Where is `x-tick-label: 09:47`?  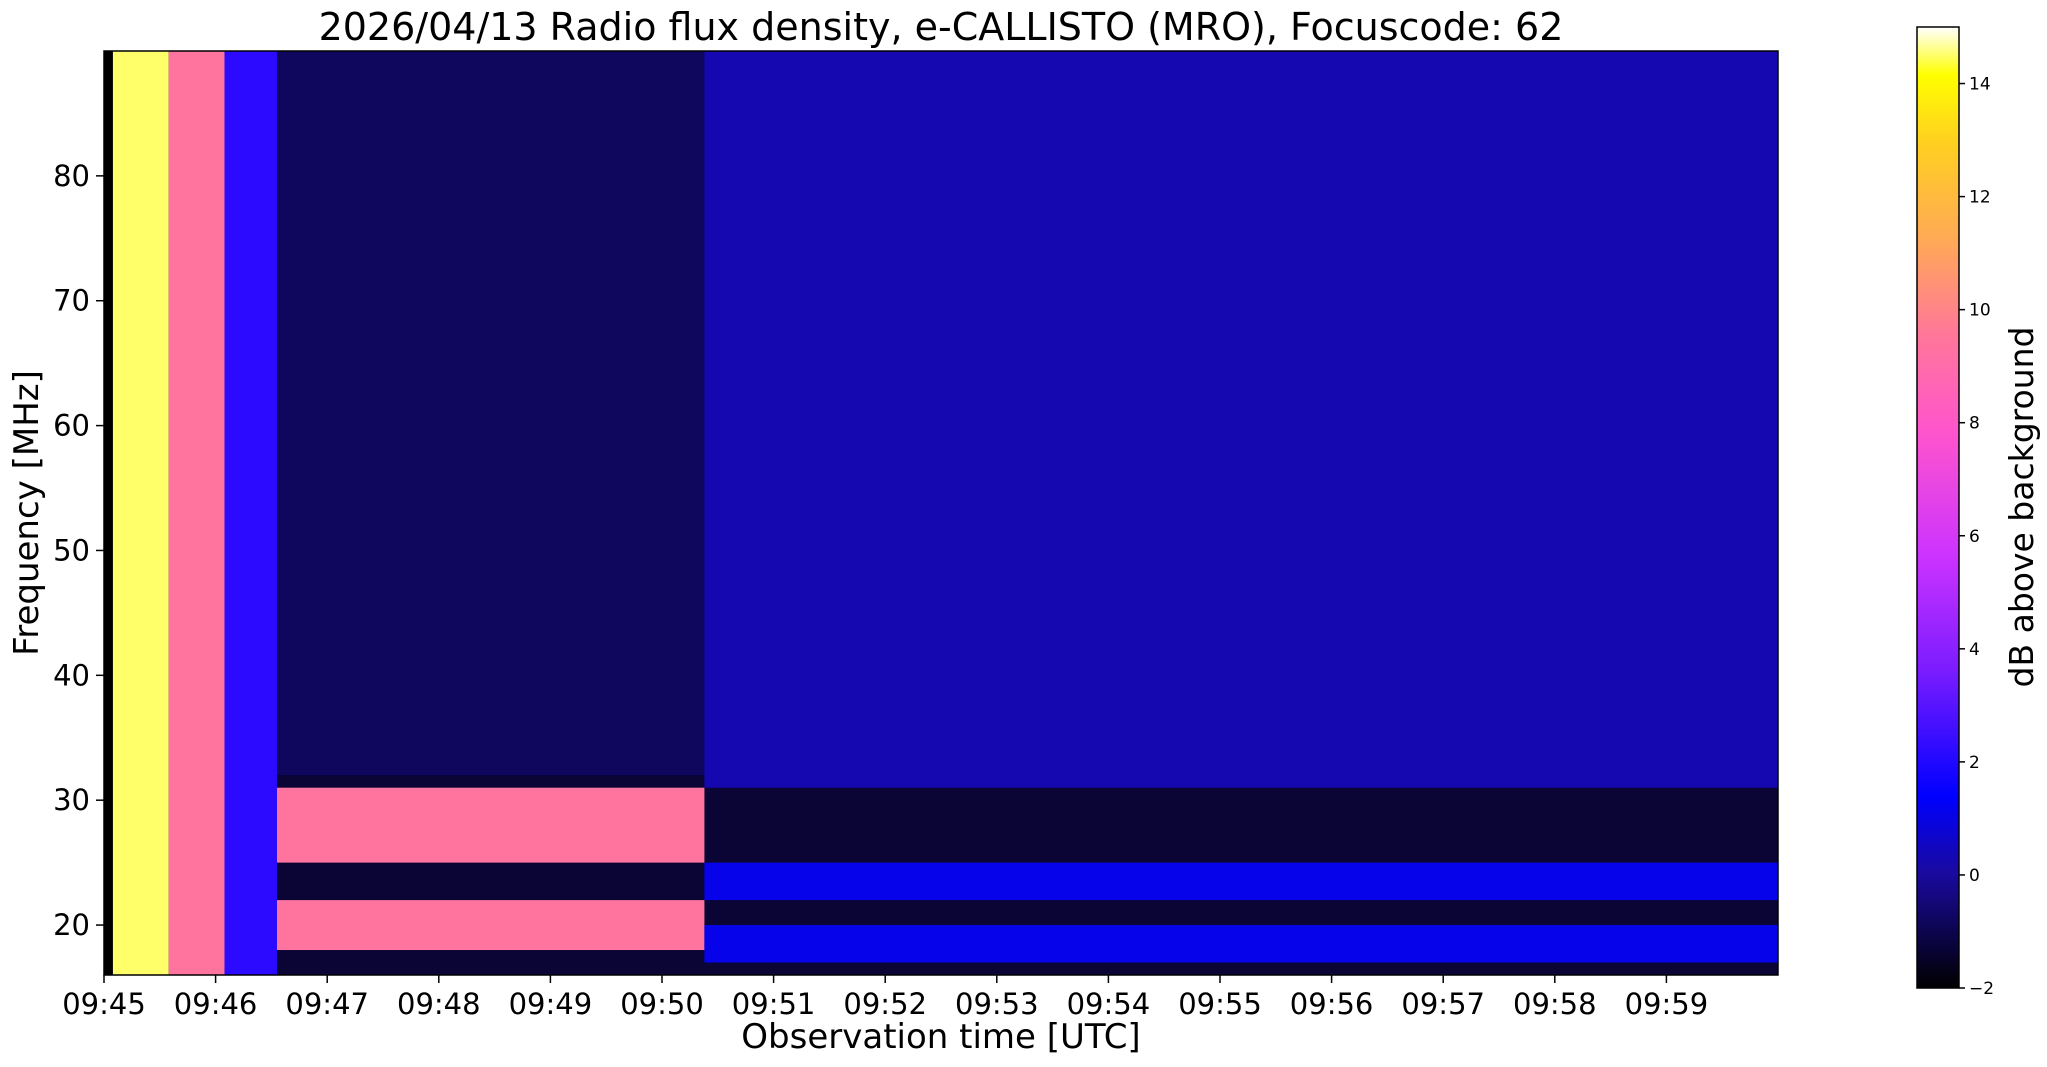
x-tick-label: 09:47 is located at coordinates (327, 1004).